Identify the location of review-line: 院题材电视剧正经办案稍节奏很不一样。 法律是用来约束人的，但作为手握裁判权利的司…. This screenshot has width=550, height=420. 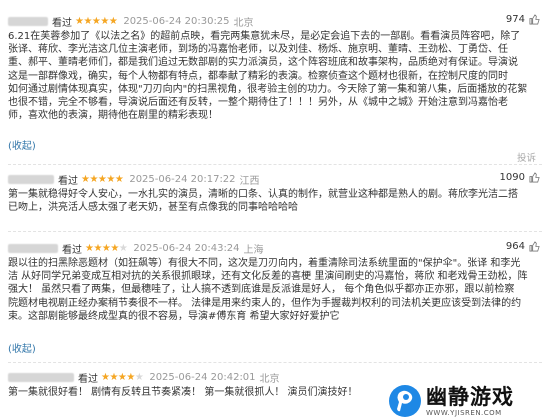
(265, 303).